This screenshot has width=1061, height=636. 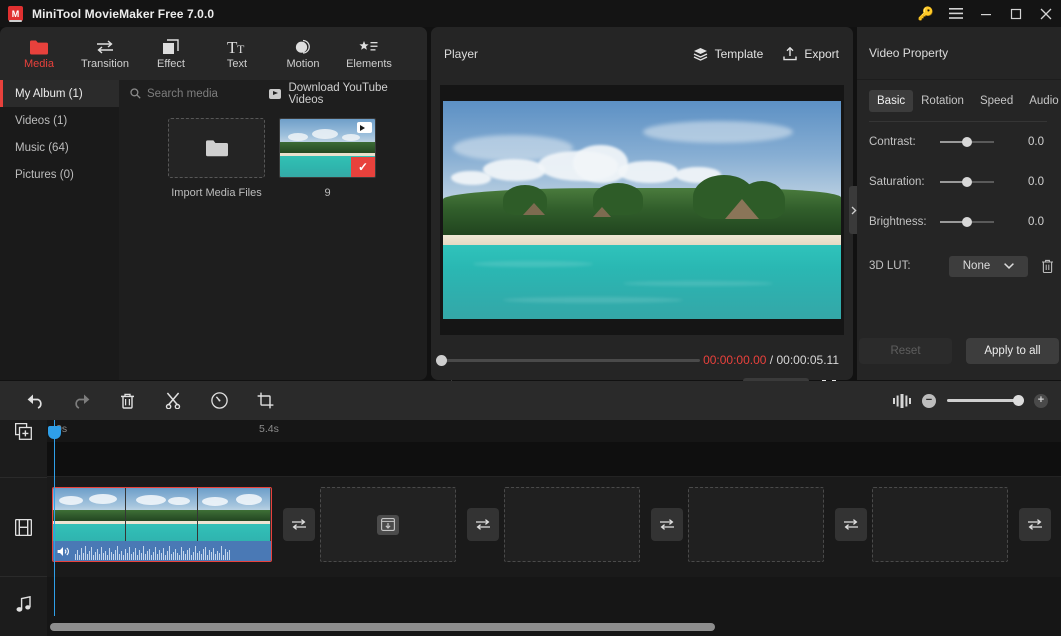 What do you see at coordinates (237, 53) in the screenshot?
I see `toolbar-tab-text: TT Text` at bounding box center [237, 53].